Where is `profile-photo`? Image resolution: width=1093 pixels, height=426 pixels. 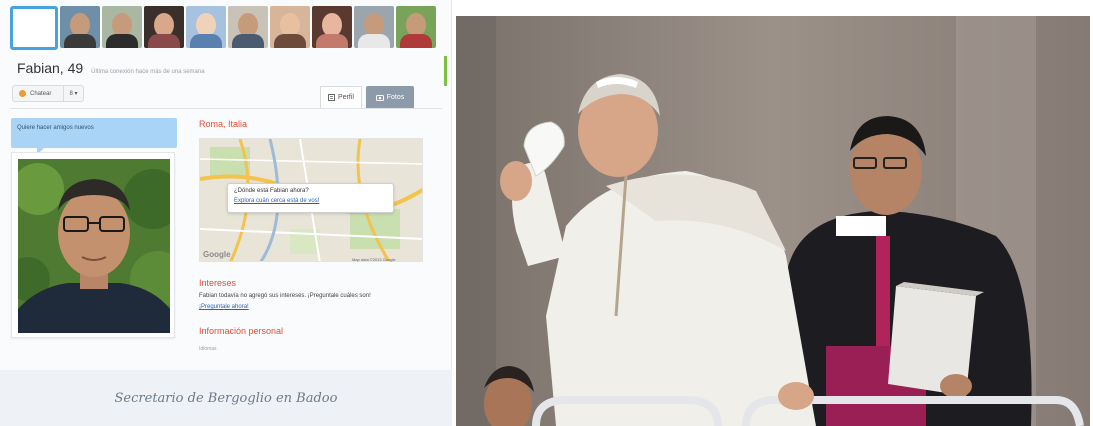
profile-photo is located at coordinates (94, 246).